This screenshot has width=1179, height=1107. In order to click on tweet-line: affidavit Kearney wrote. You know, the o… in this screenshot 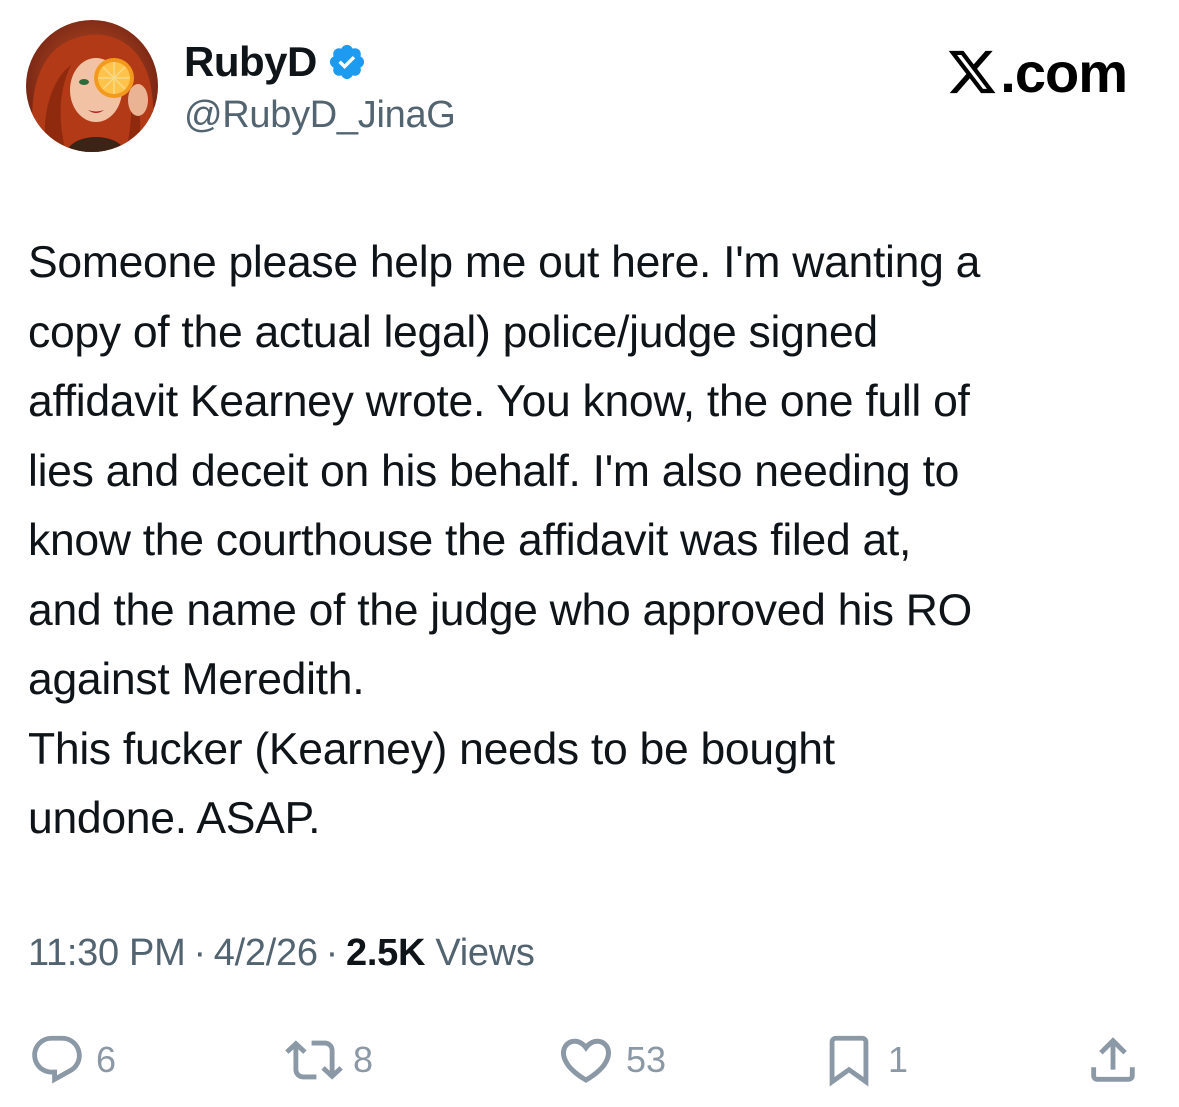, I will do `click(499, 401)`.